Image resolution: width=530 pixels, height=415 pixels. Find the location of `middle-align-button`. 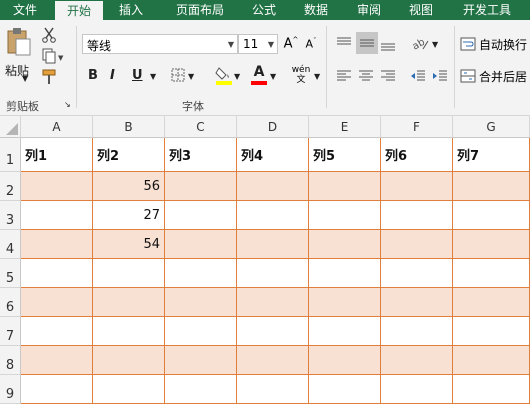

middle-align-button is located at coordinates (367, 43).